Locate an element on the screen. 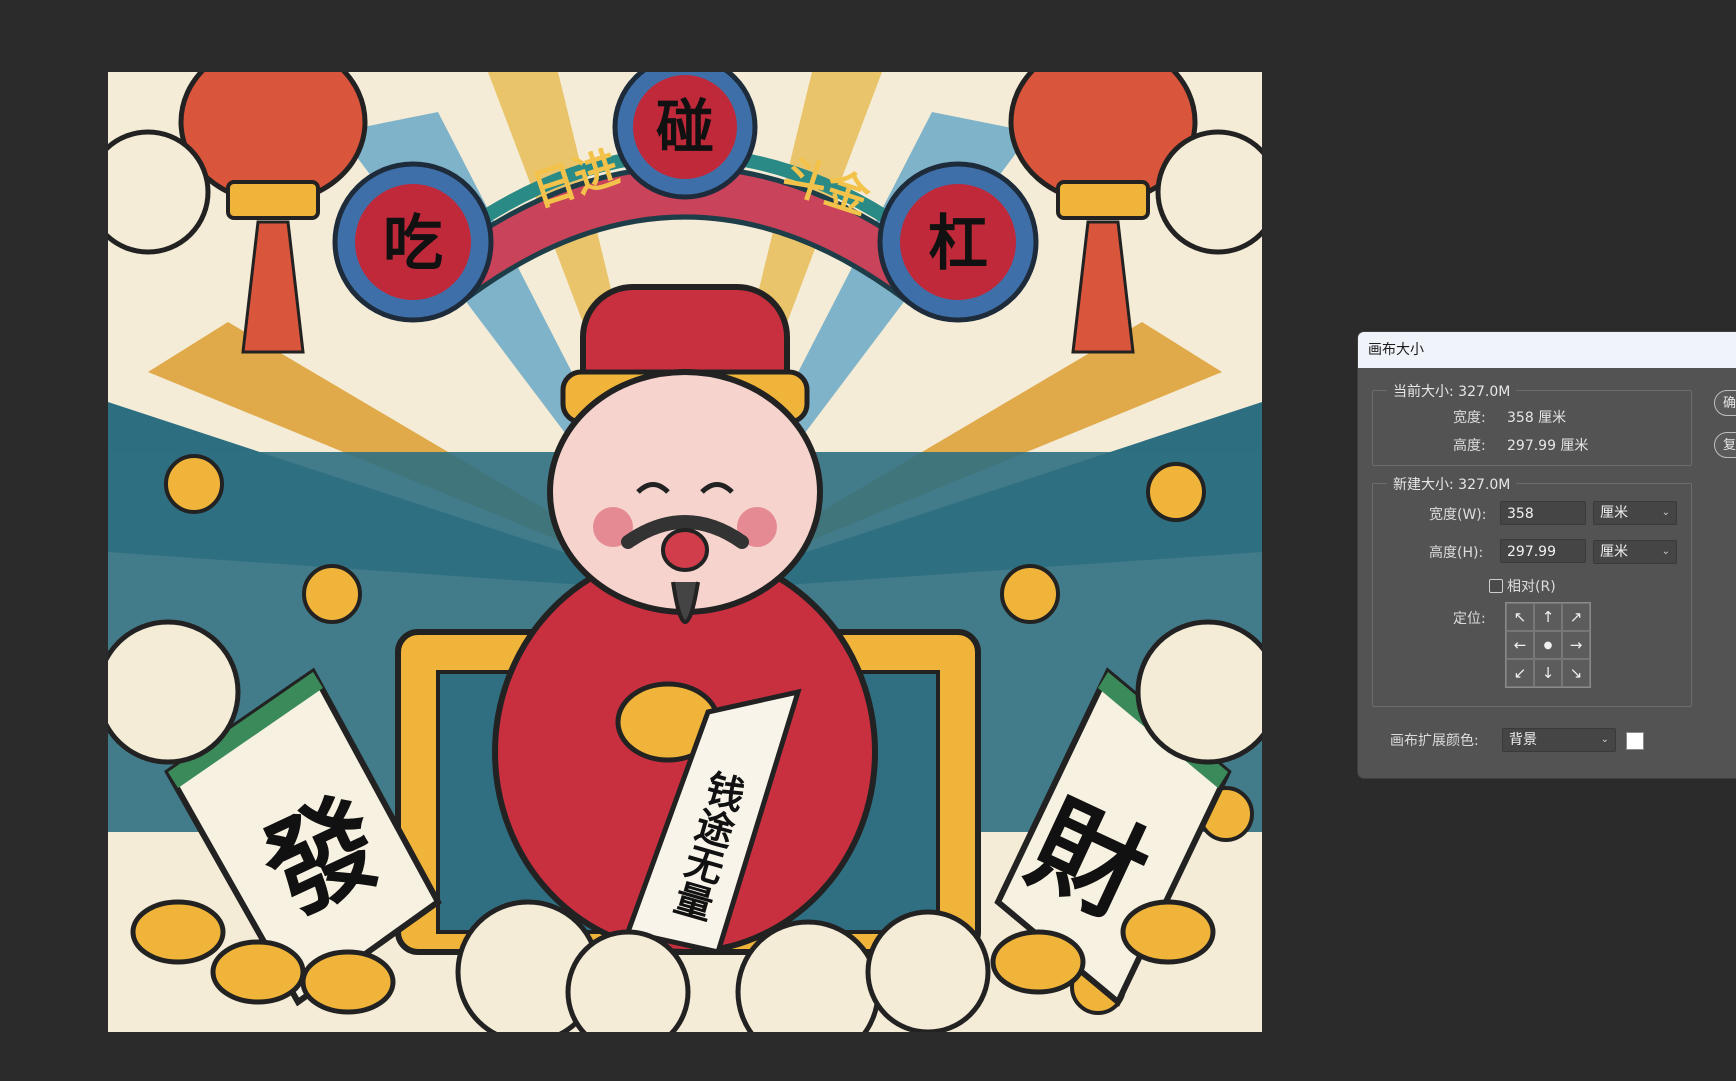 The width and height of the screenshot is (1736, 1081). medallion-left: 吃 is located at coordinates (413, 242).